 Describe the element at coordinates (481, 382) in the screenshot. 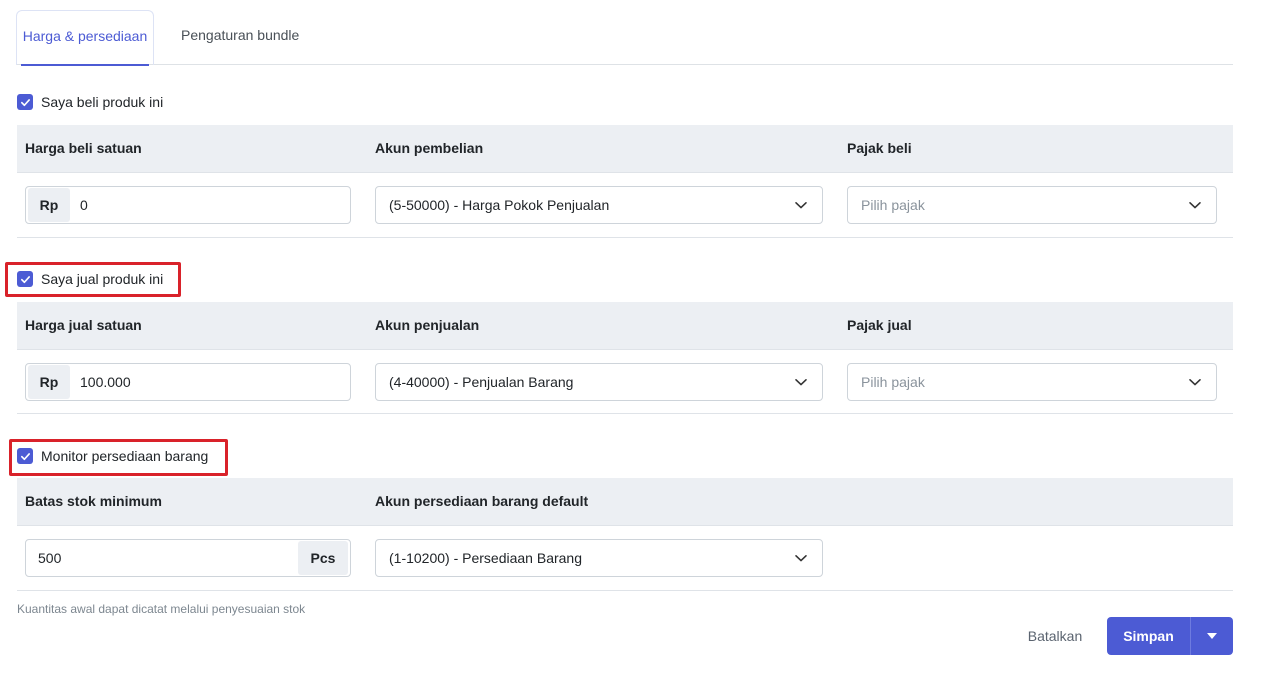

I see `sales-account-value: (4-40000) - Penjualan Barang` at that location.